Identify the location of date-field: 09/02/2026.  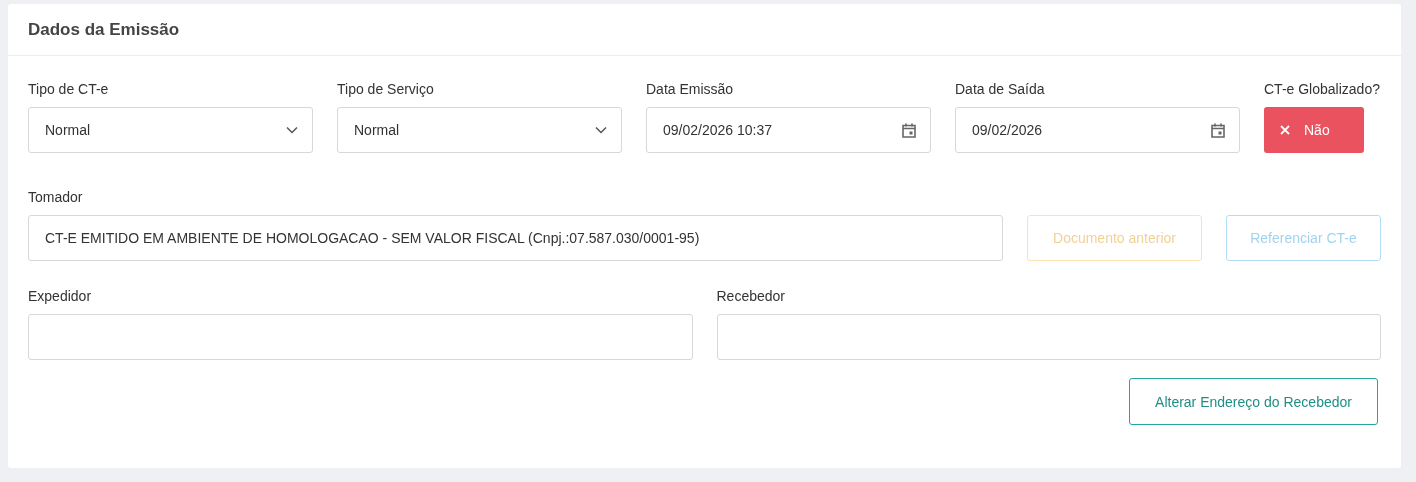
(1097, 130).